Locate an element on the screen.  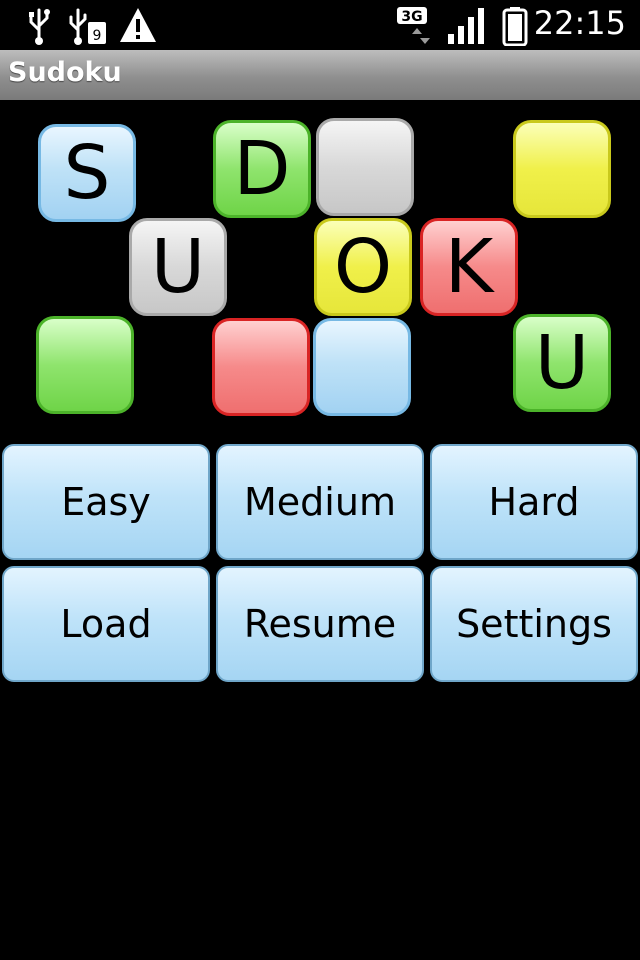
logo-tile-s: S is located at coordinates (87, 173).